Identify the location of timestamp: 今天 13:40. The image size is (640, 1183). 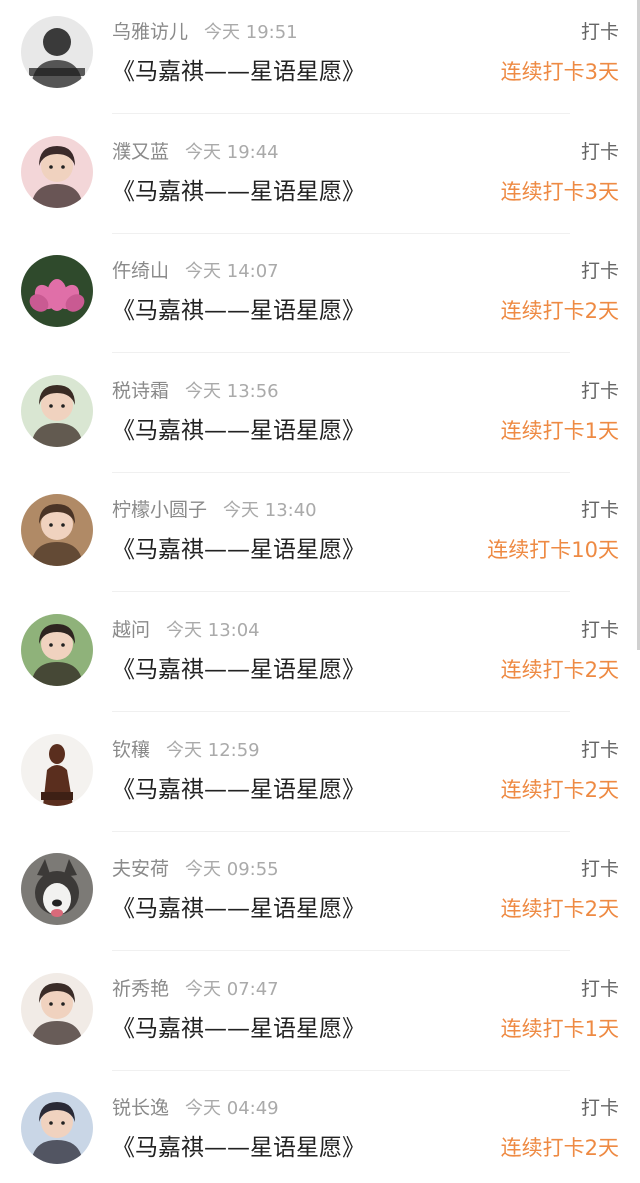
(270, 511).